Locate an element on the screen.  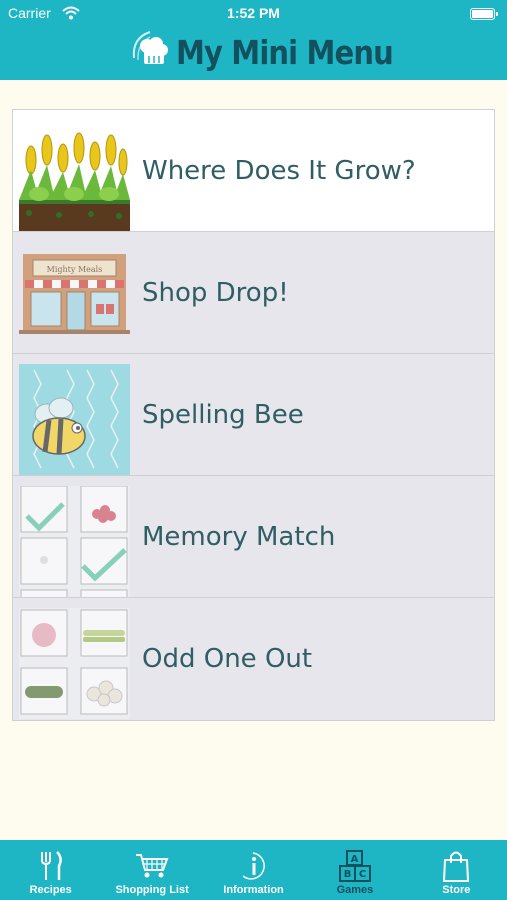
game-row-spelling-bee: Spelling Bee is located at coordinates (253, 415).